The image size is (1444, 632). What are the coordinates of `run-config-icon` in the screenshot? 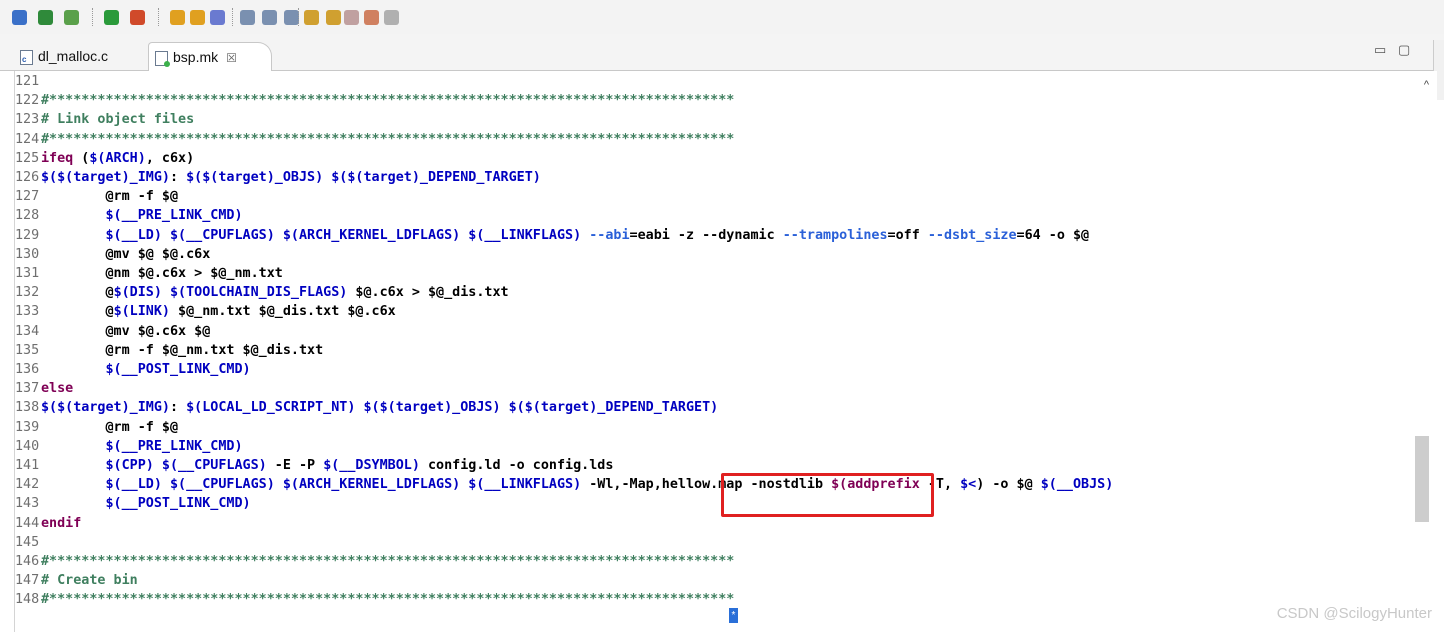 It's located at (45, 18).